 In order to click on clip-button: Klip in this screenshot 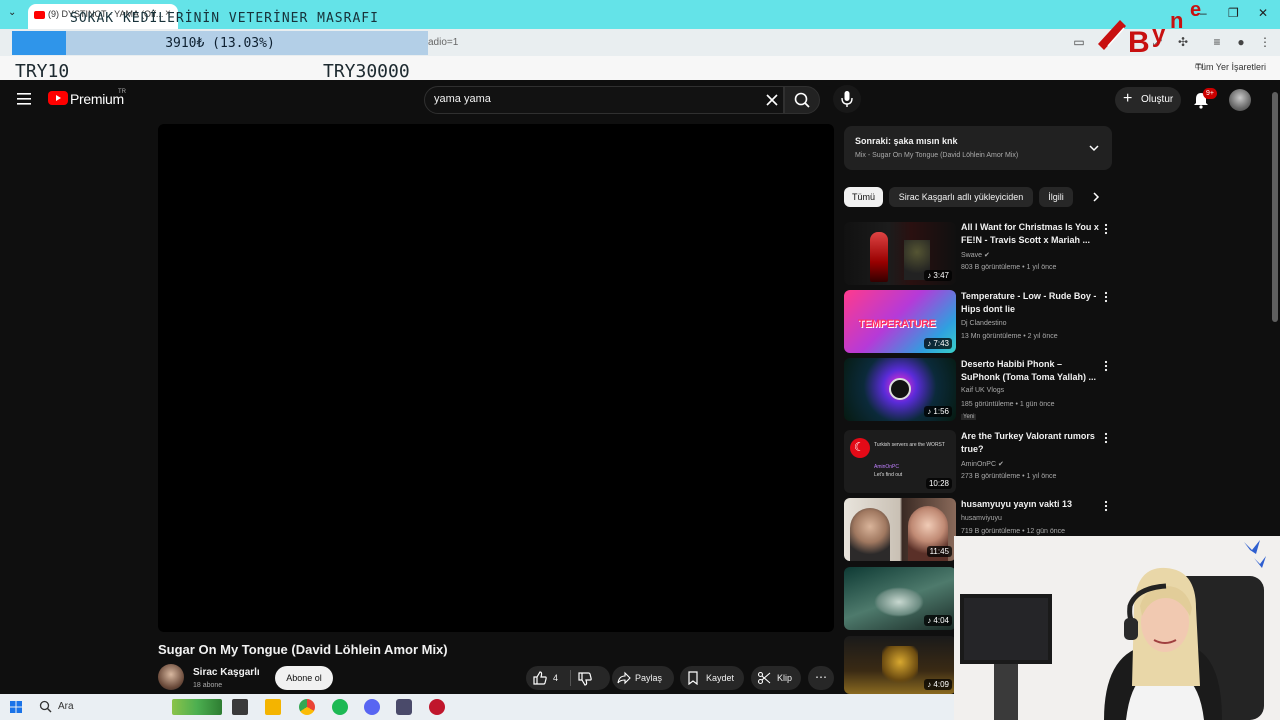, I will do `click(776, 678)`.